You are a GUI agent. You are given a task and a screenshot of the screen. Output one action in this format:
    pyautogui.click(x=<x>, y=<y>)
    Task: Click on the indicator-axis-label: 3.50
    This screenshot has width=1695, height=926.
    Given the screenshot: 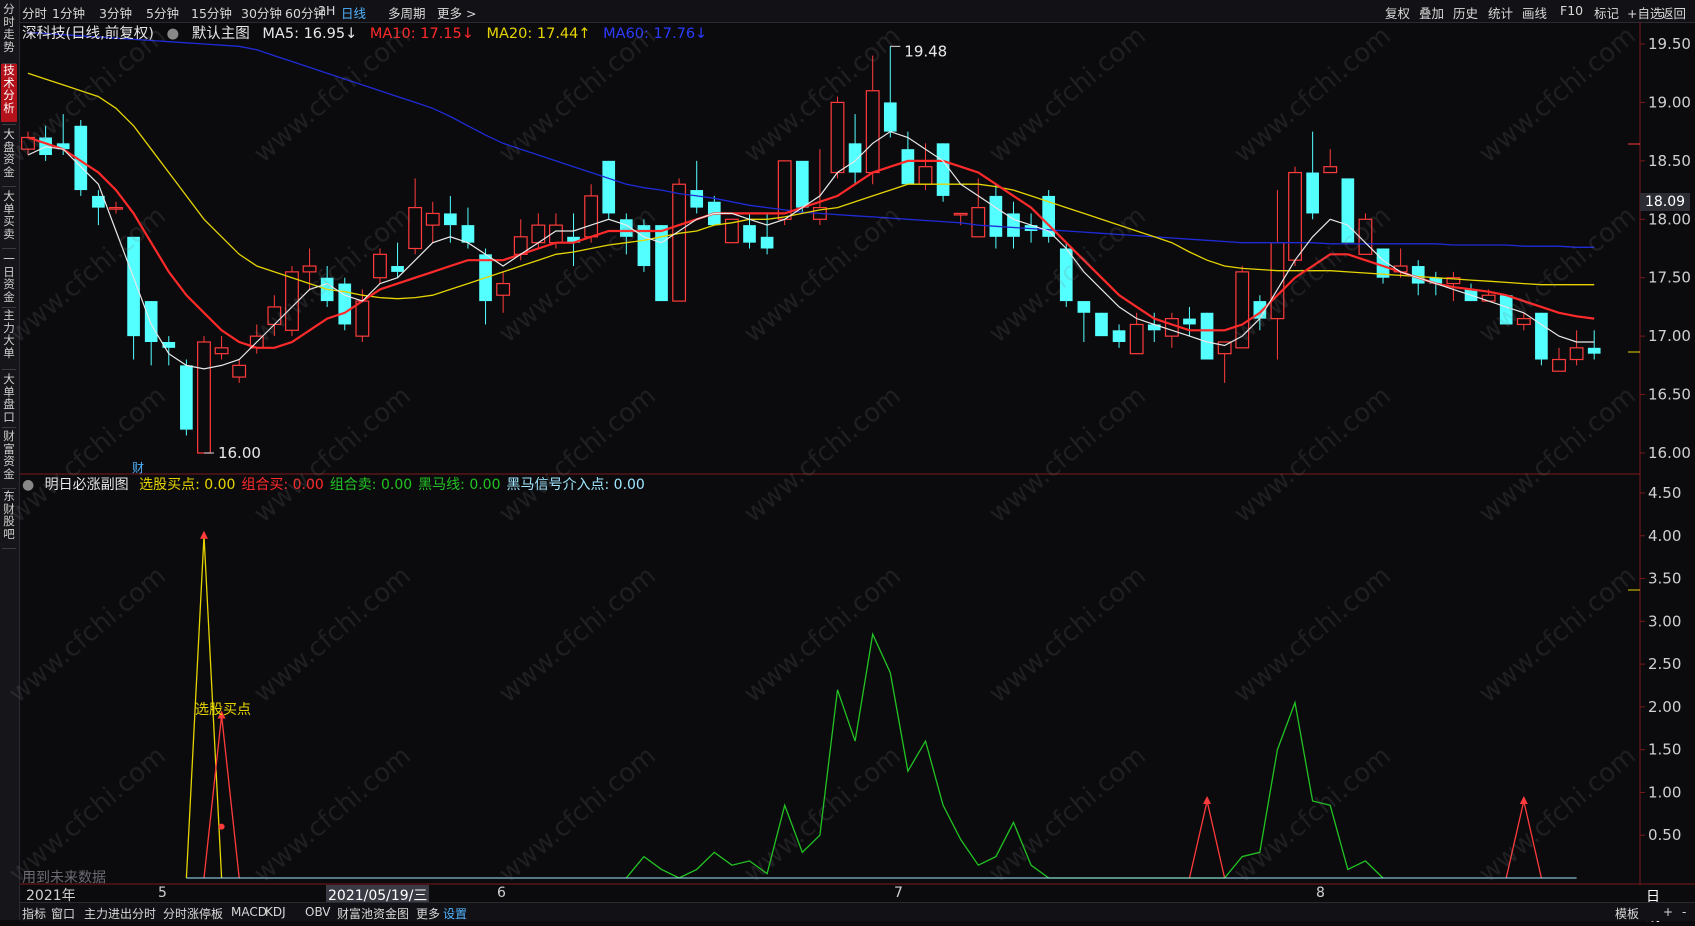 What is the action you would take?
    pyautogui.click(x=1664, y=579)
    